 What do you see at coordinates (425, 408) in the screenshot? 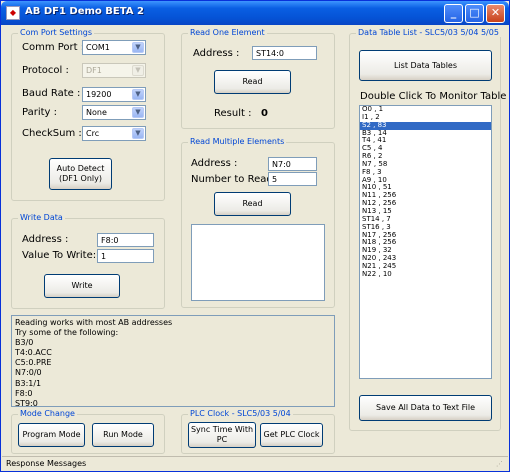
I see `save-all-data-button: Save All Data to Text File` at bounding box center [425, 408].